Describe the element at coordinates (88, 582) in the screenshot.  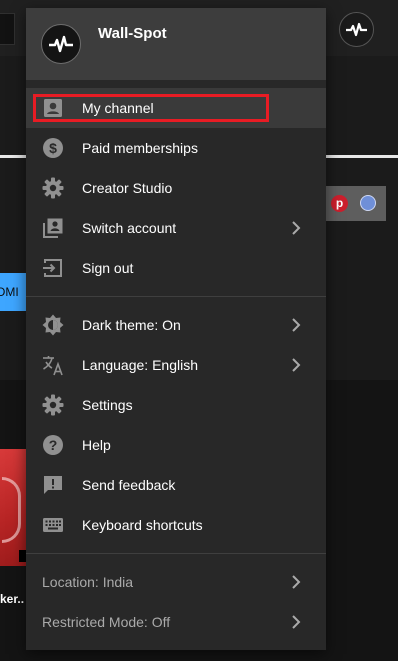
I see `menu-item-label: Location: India` at that location.